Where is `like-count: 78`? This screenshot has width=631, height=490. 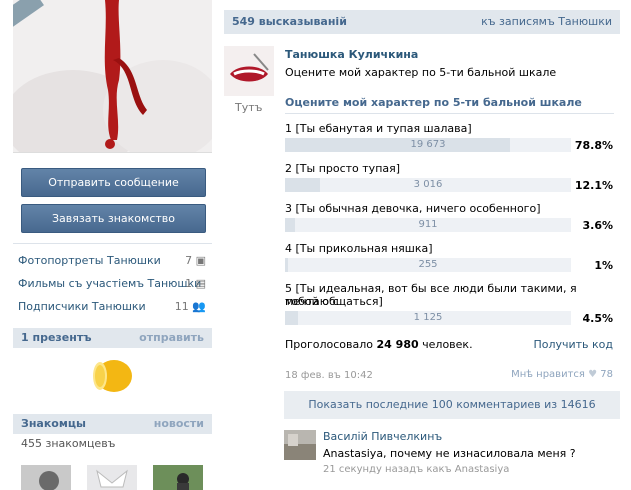
like-count: 78 is located at coordinates (606, 374).